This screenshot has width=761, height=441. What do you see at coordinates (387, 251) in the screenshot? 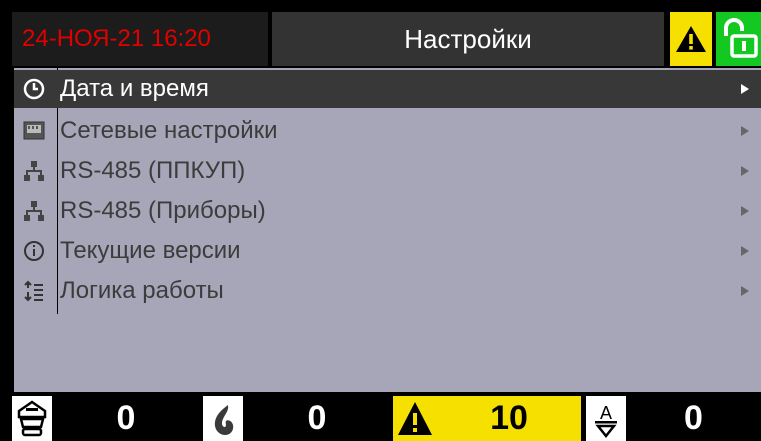
I see `menu-item-current-versions: Текущие версии` at bounding box center [387, 251].